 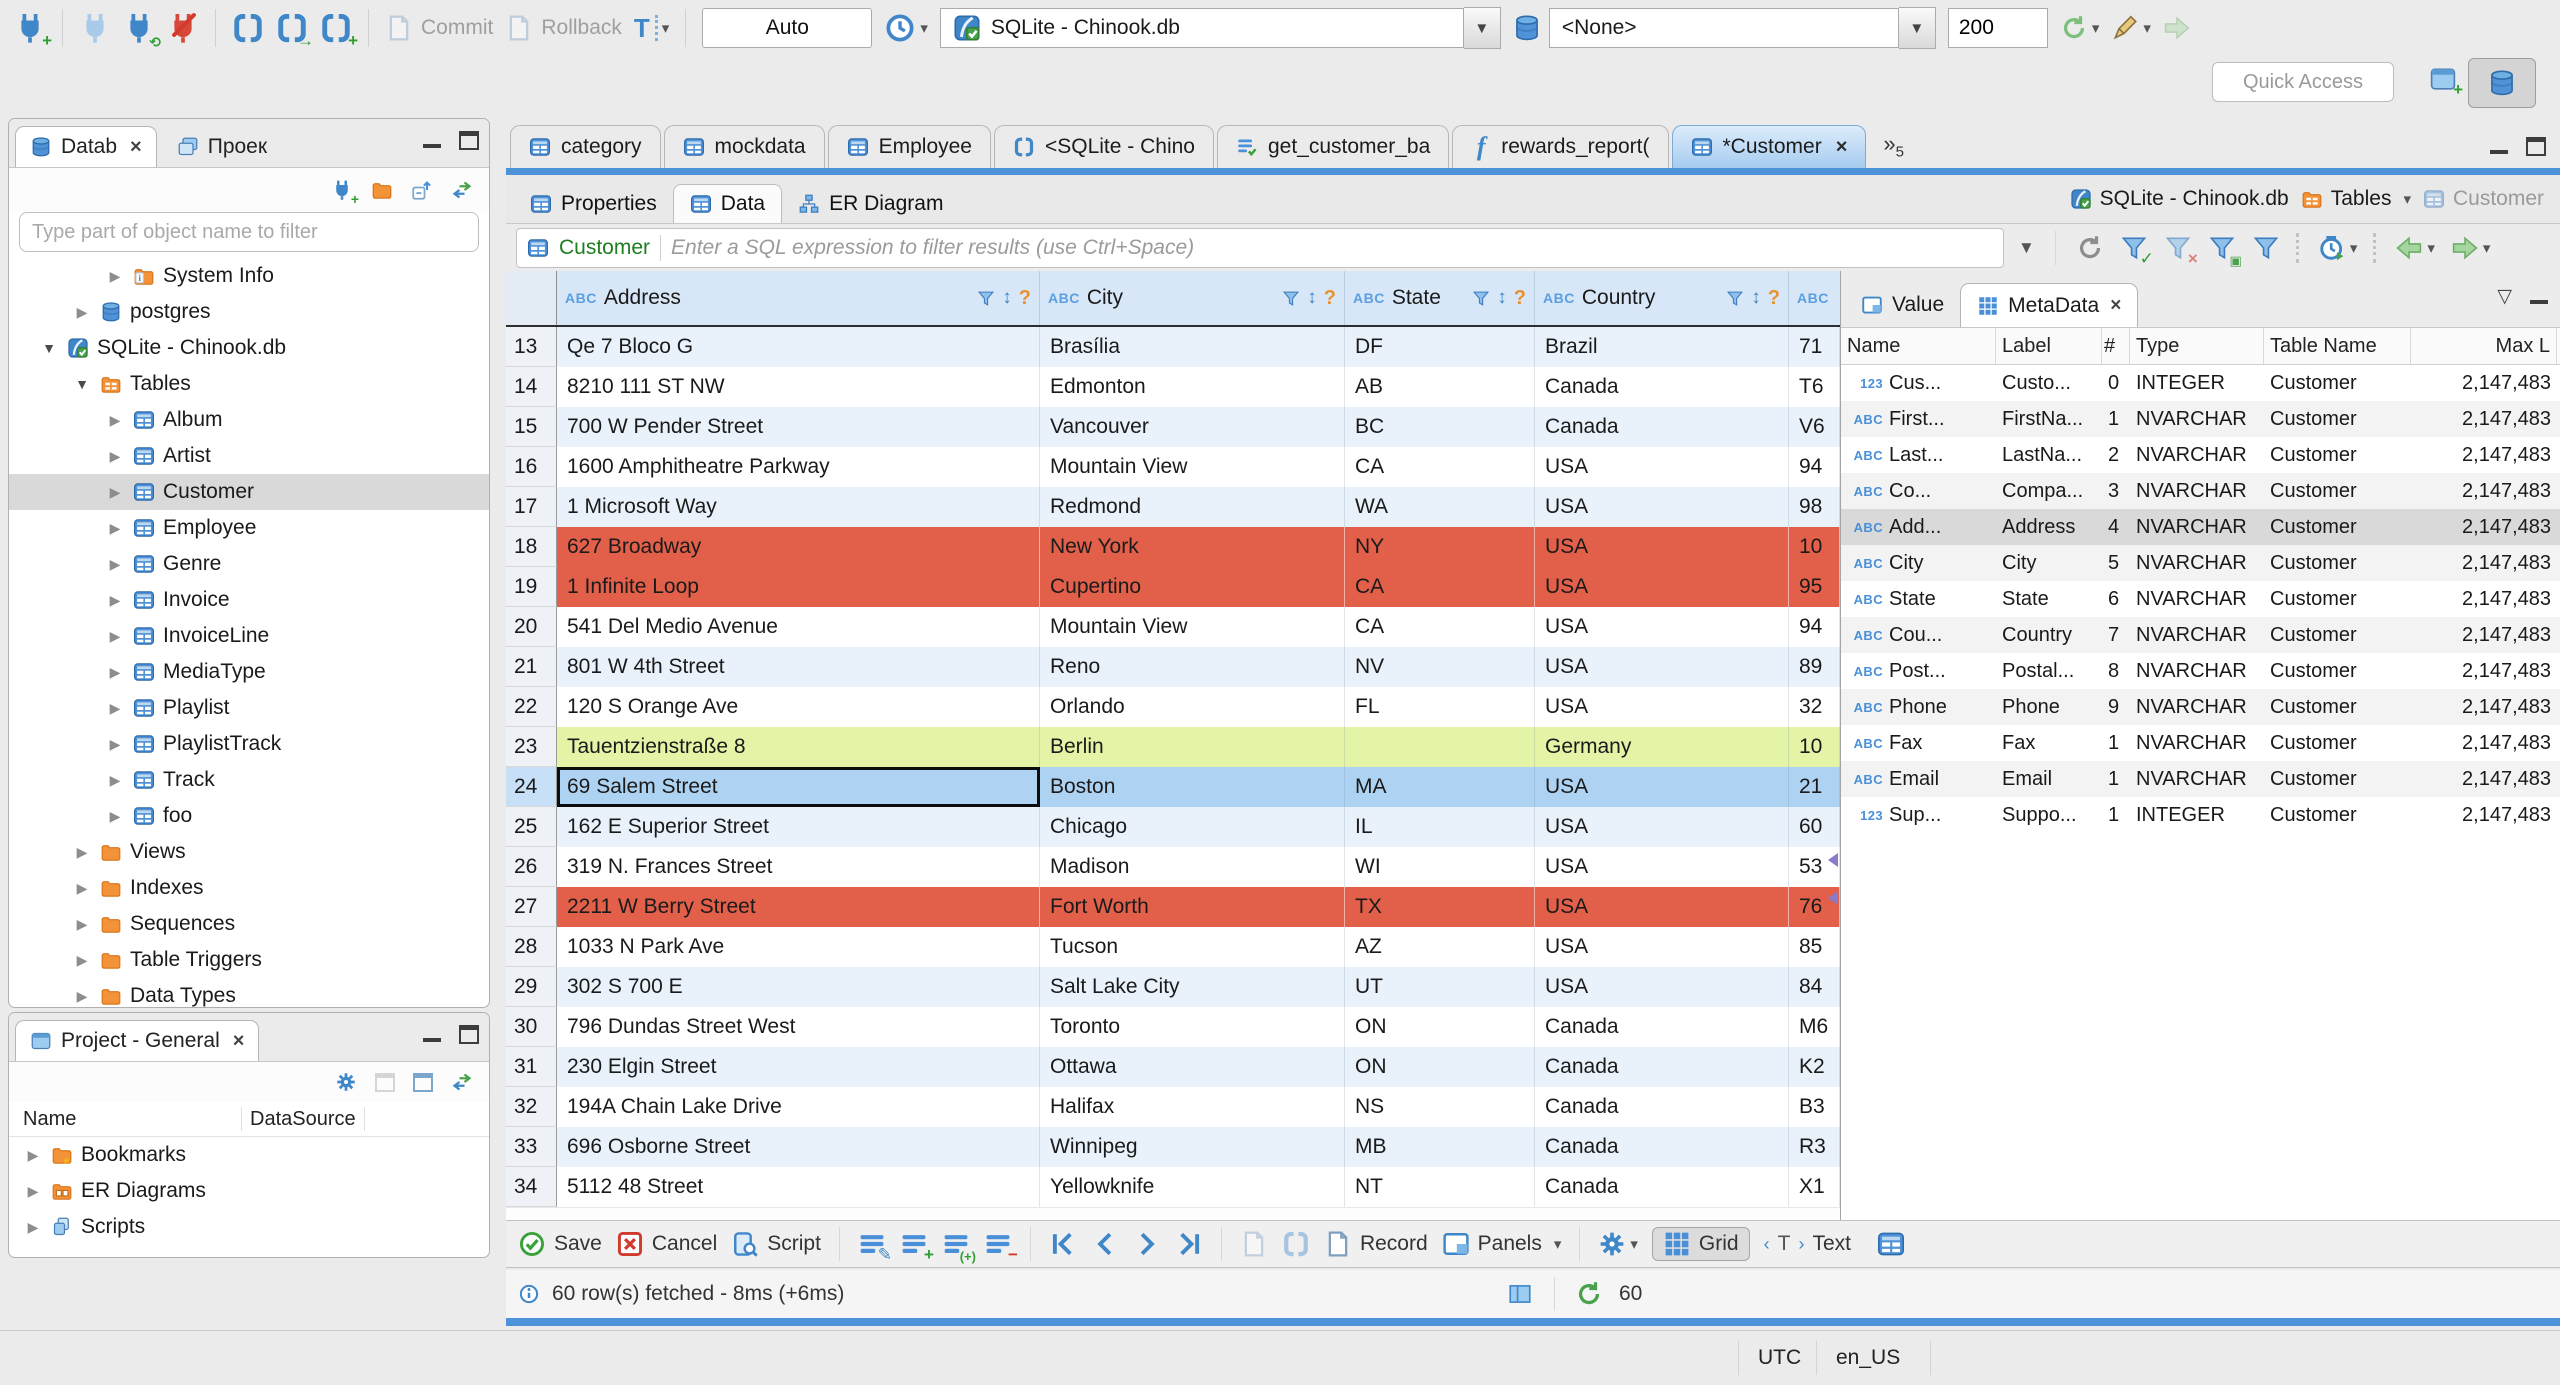 What do you see at coordinates (531, 867) in the screenshot?
I see `row-number-cell: 26` at bounding box center [531, 867].